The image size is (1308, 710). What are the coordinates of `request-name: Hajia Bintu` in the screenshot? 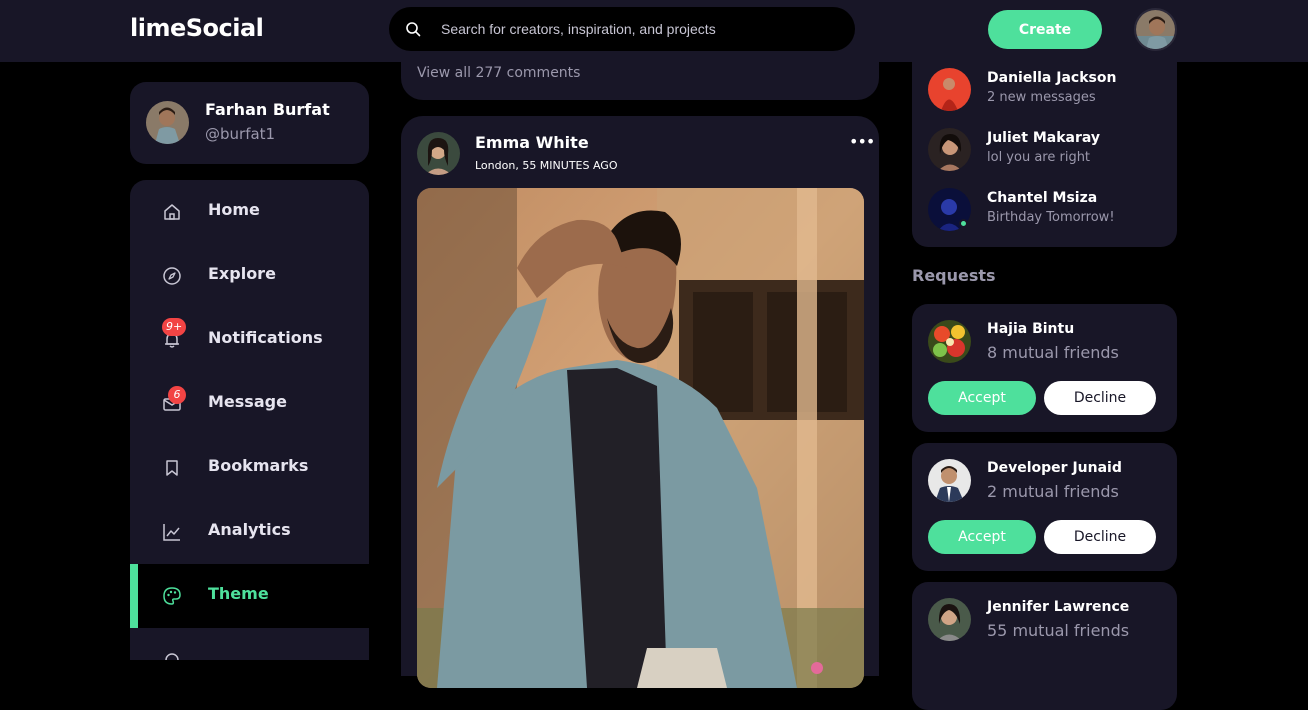 It's located at (1030, 329).